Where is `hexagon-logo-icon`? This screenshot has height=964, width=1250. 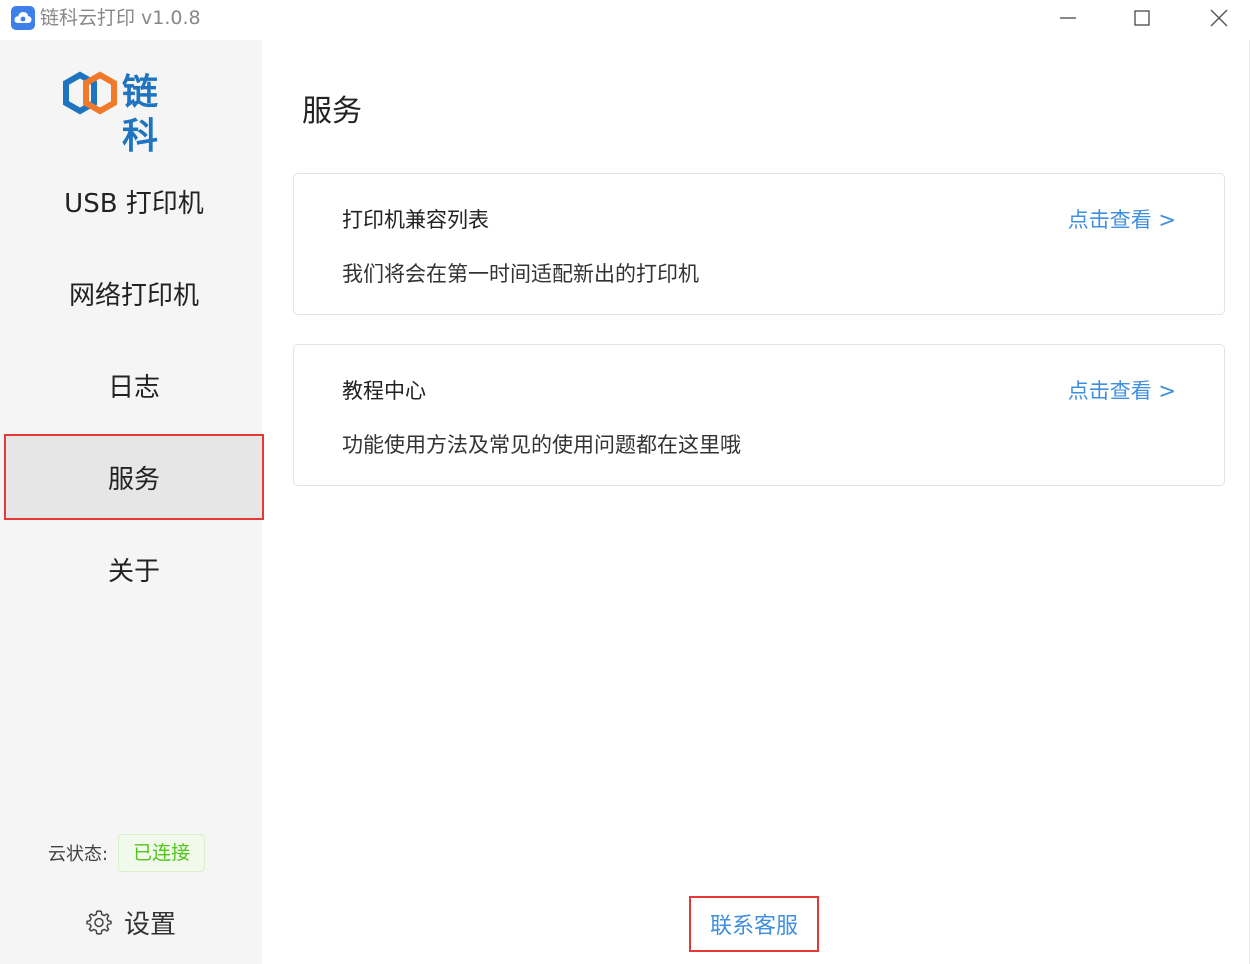 hexagon-logo-icon is located at coordinates (90, 93).